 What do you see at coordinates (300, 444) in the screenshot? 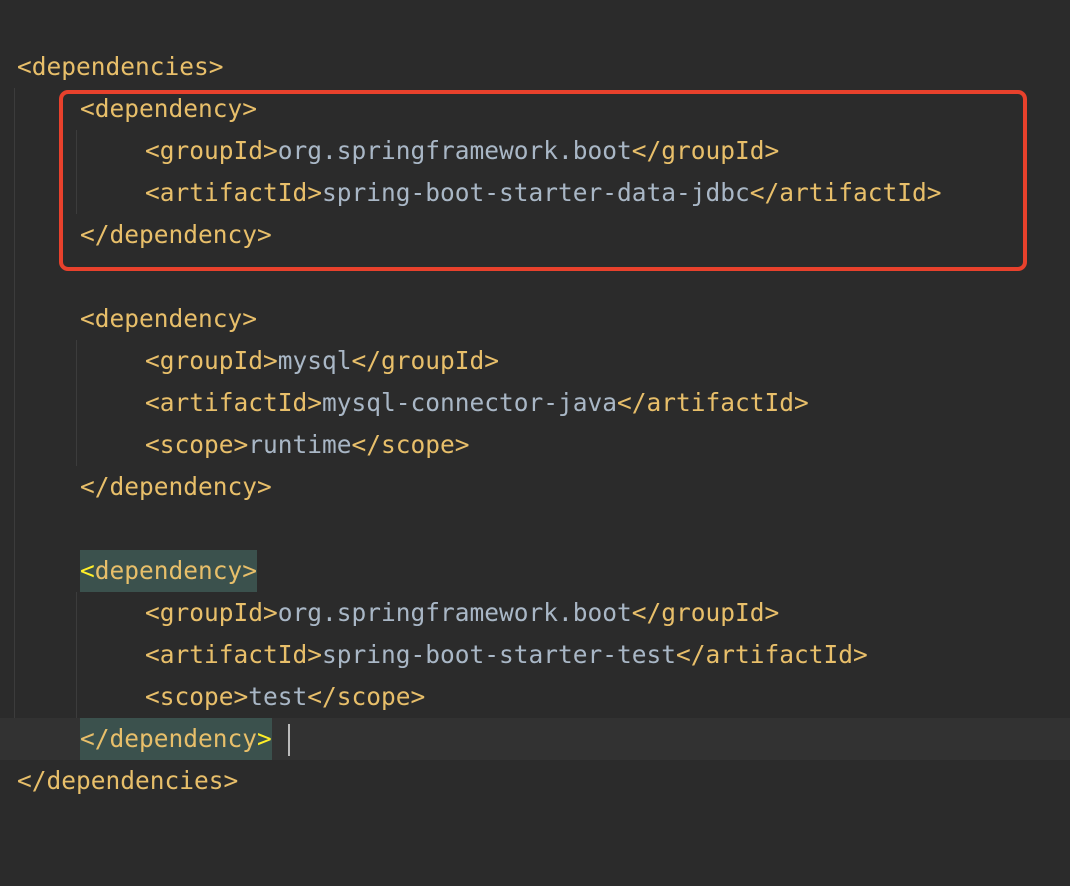
I see `xml-text-value: runtime` at bounding box center [300, 444].